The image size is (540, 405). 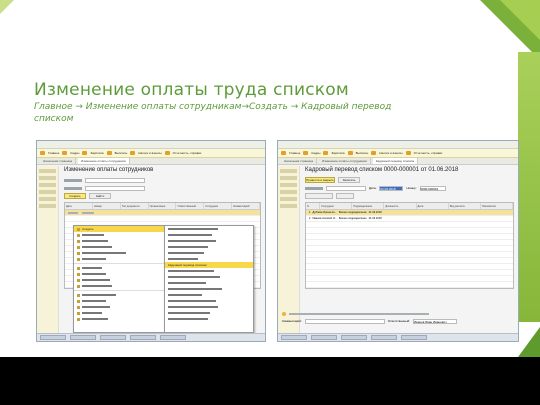 What do you see at coordinates (368, 206) in the screenshot?
I see `grid-header-cell: Подразделение` at bounding box center [368, 206].